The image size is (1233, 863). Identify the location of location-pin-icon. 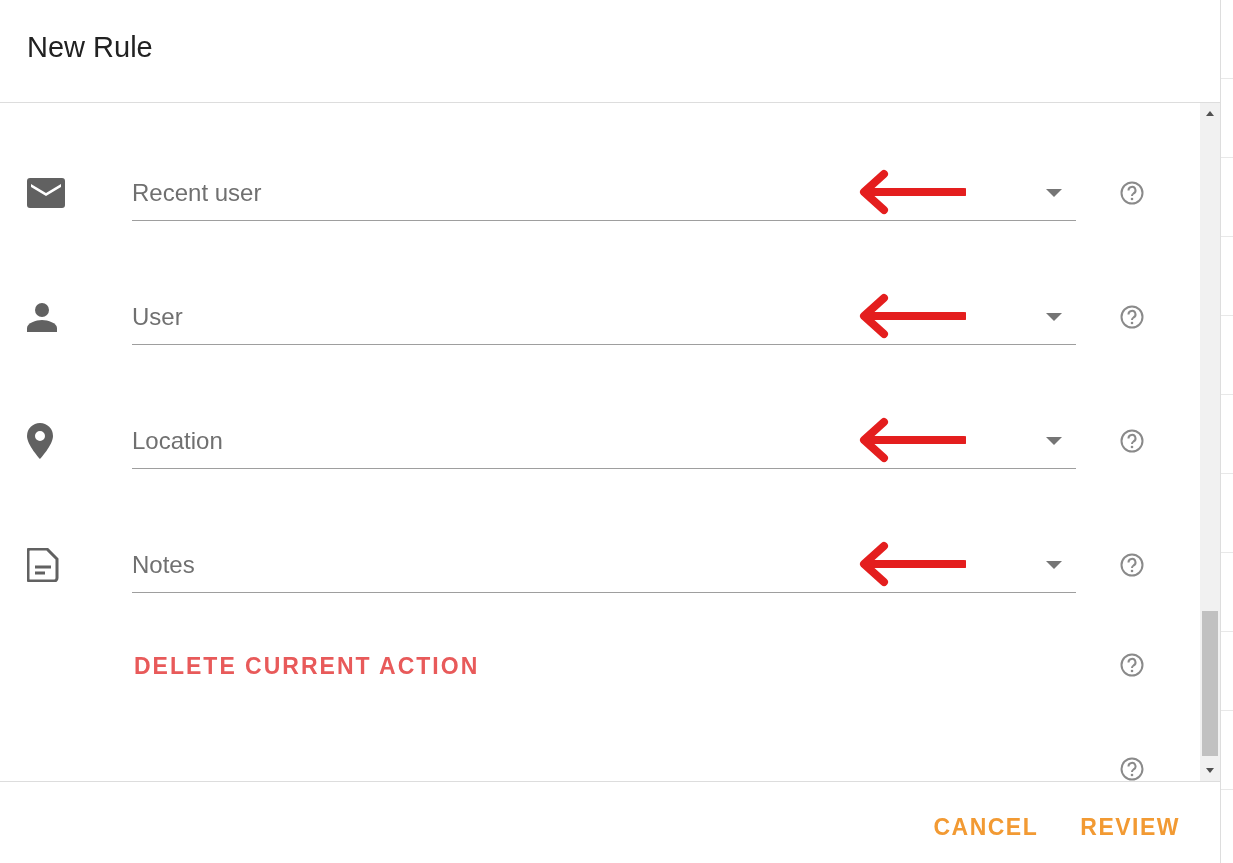
(40, 441).